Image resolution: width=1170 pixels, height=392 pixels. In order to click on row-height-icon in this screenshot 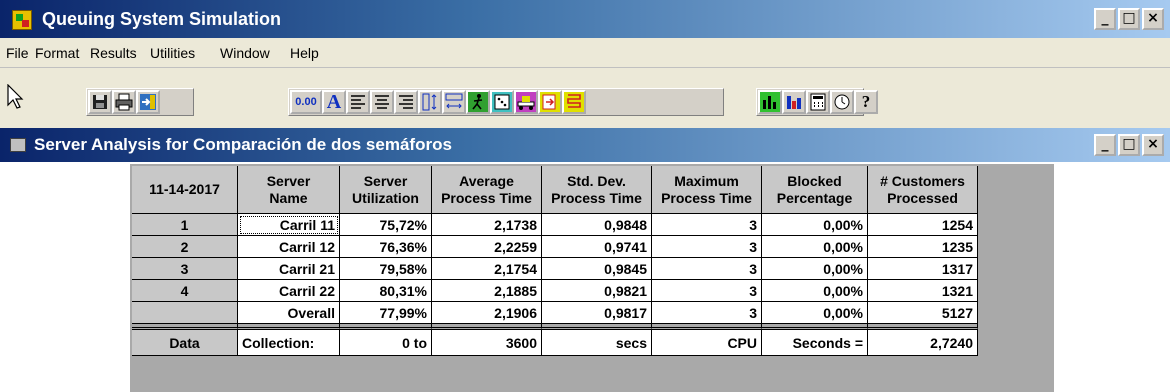, I will do `click(430, 102)`.